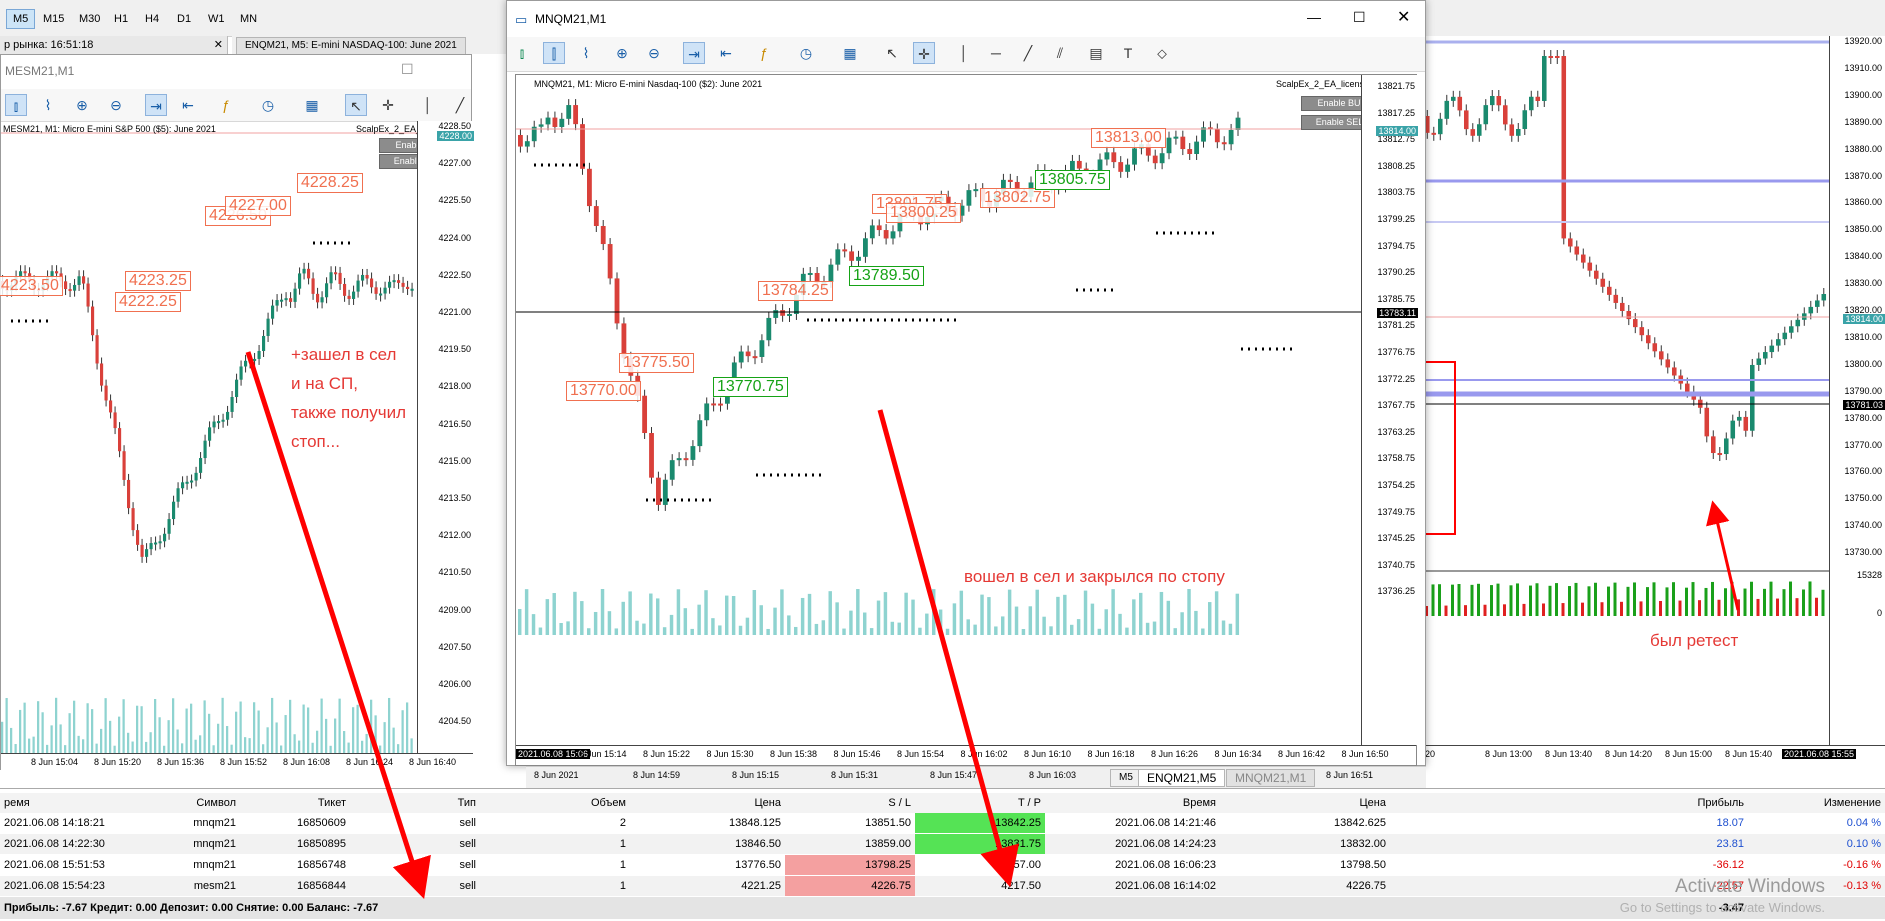 This screenshot has height=921, width=1885. I want to click on price-tick-label: 13780.00, so click(1863, 417).